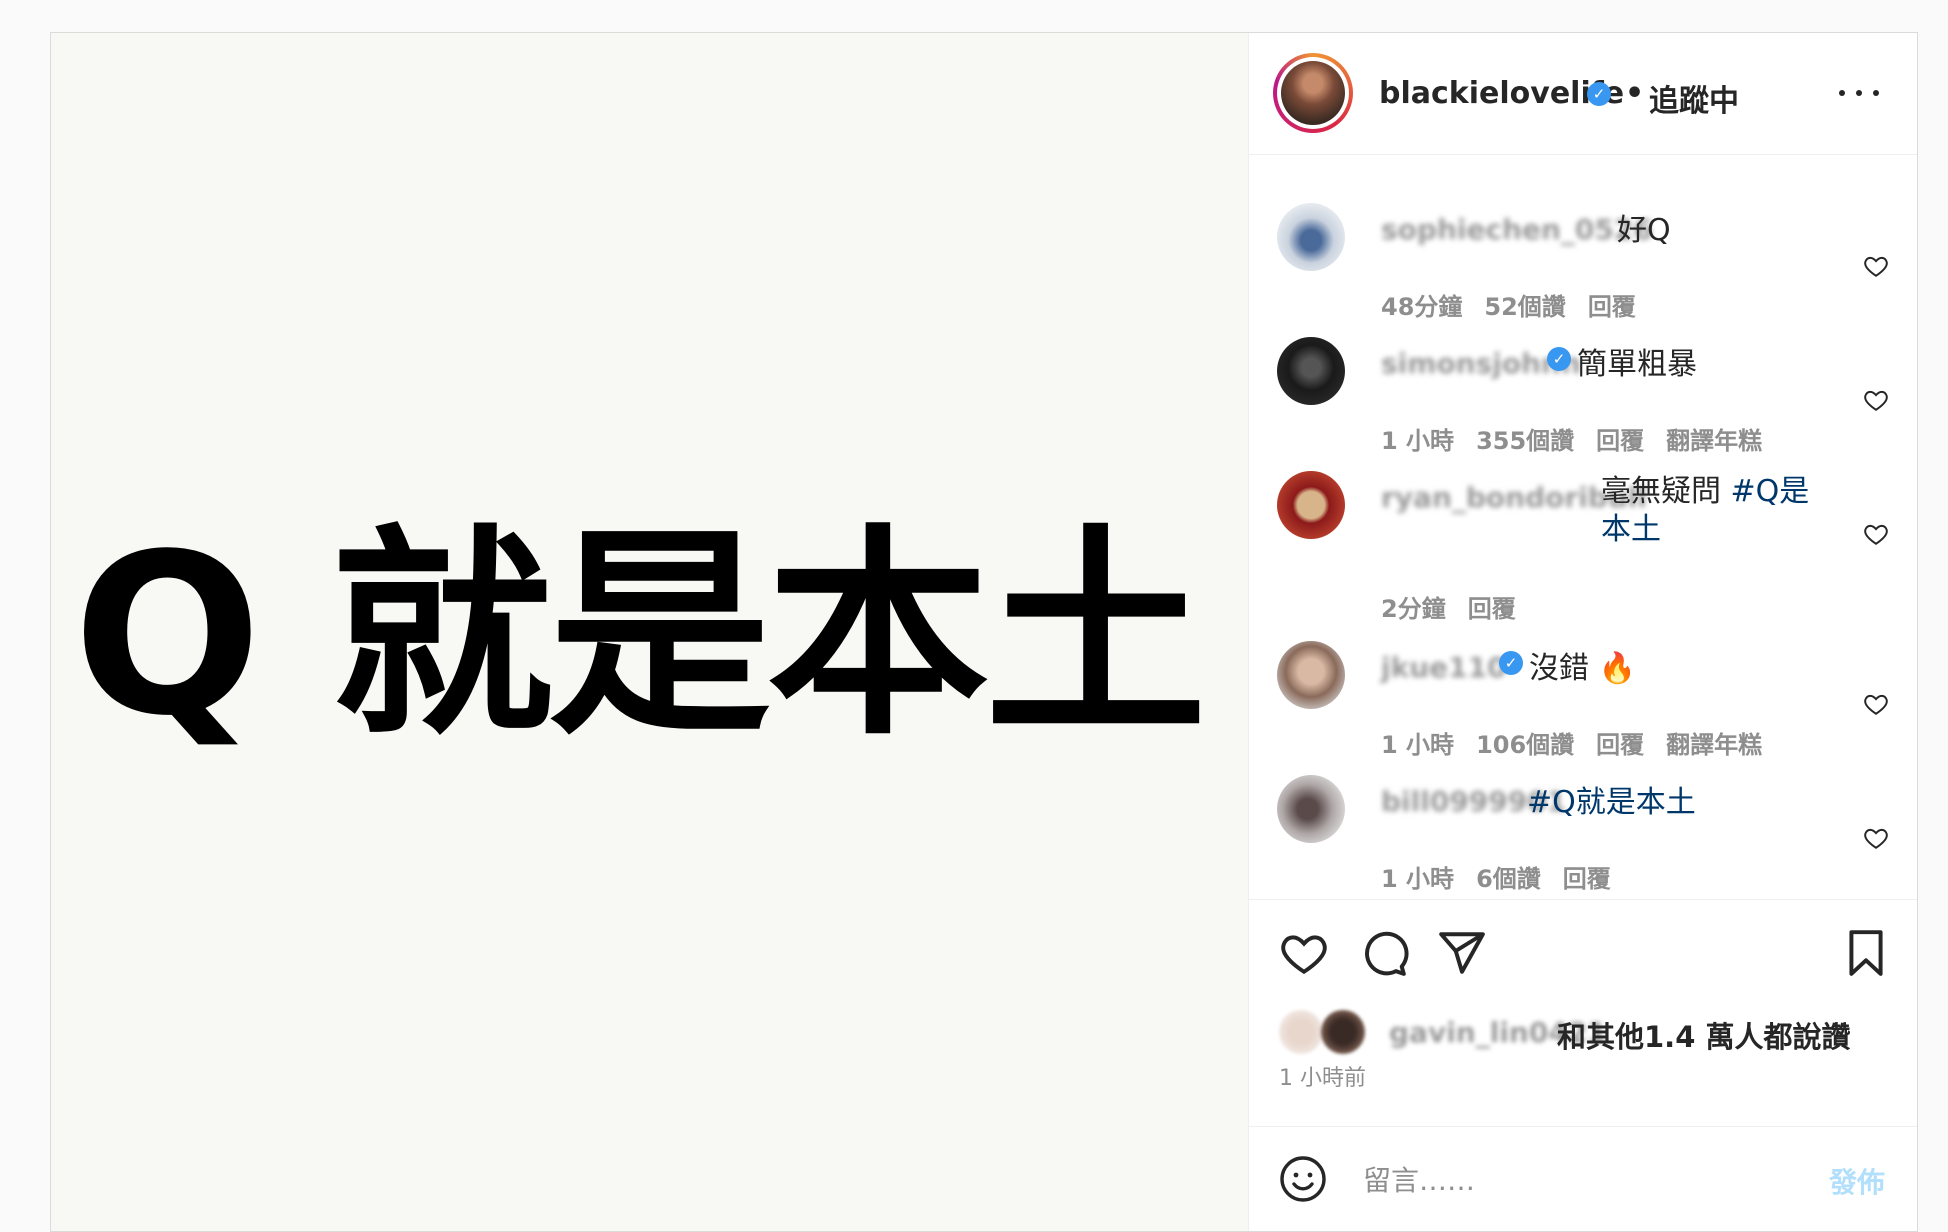 The image size is (1948, 1232). What do you see at coordinates (1384, 953) in the screenshot?
I see `comment-icon` at bounding box center [1384, 953].